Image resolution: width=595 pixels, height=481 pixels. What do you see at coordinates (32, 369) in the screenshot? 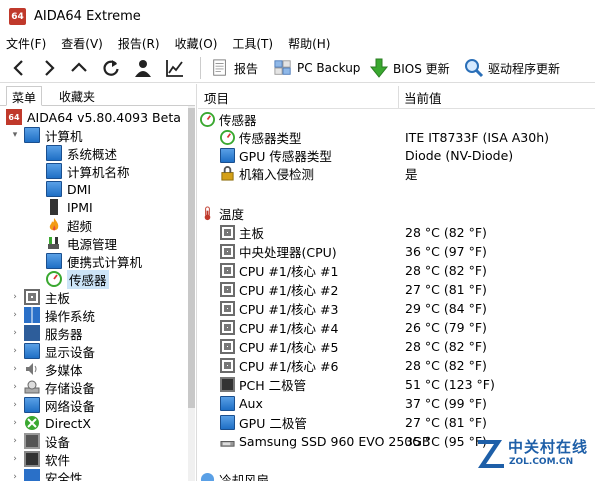
I see `speaker-icon` at bounding box center [32, 369].